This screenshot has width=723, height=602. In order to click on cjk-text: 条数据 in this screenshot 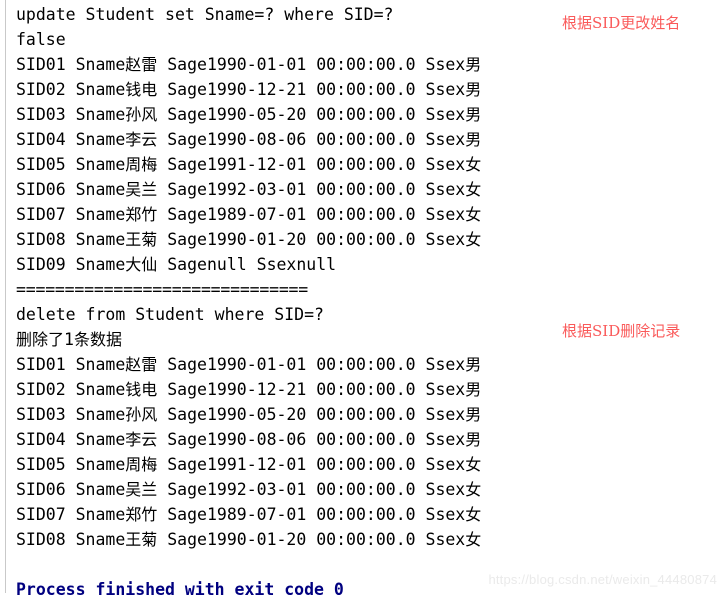, I will do `click(97, 339)`.